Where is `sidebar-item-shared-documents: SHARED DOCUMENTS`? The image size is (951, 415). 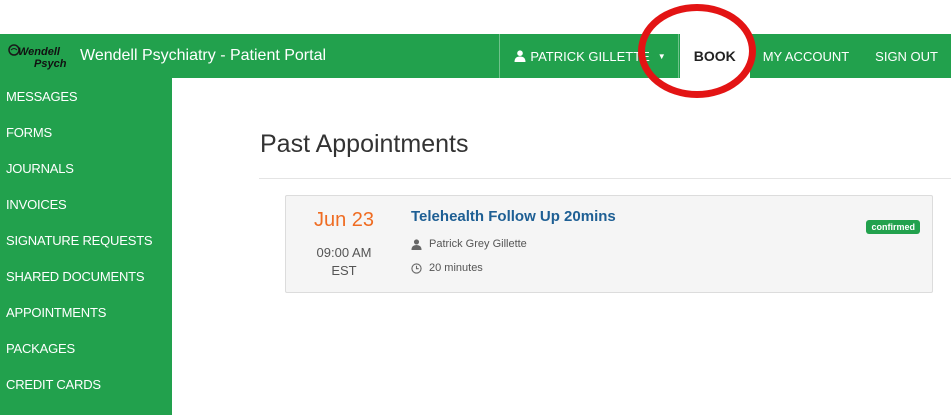 sidebar-item-shared-documents: SHARED DOCUMENTS is located at coordinates (86, 276).